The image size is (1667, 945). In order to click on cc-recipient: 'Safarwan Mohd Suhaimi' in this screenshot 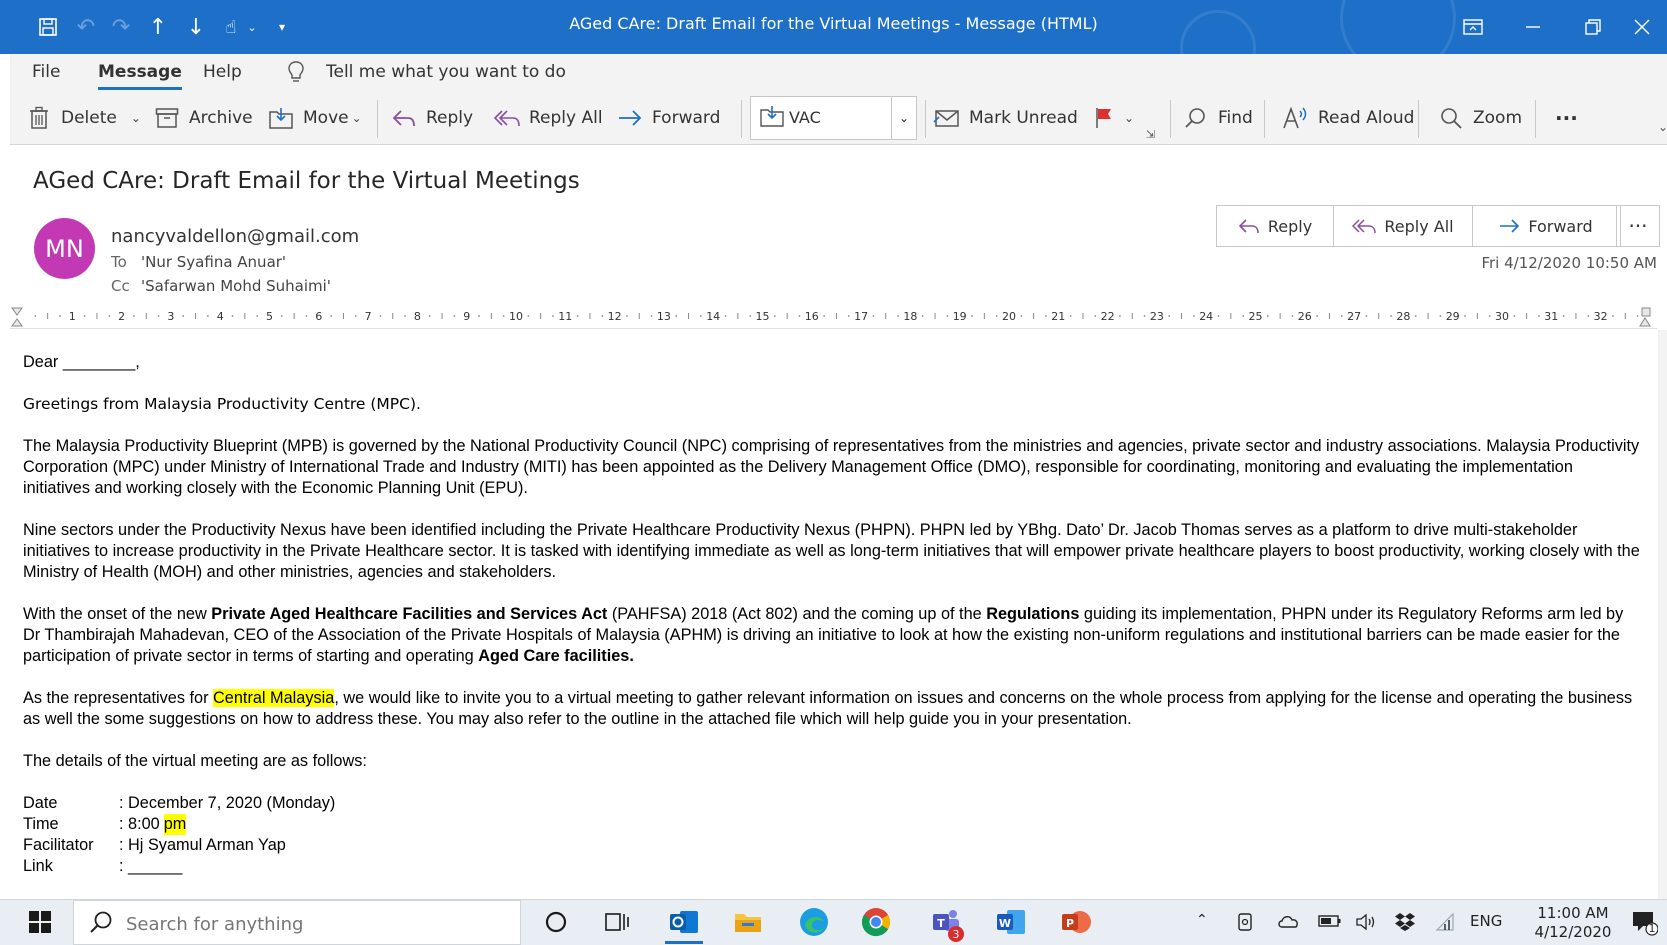, I will do `click(236, 286)`.